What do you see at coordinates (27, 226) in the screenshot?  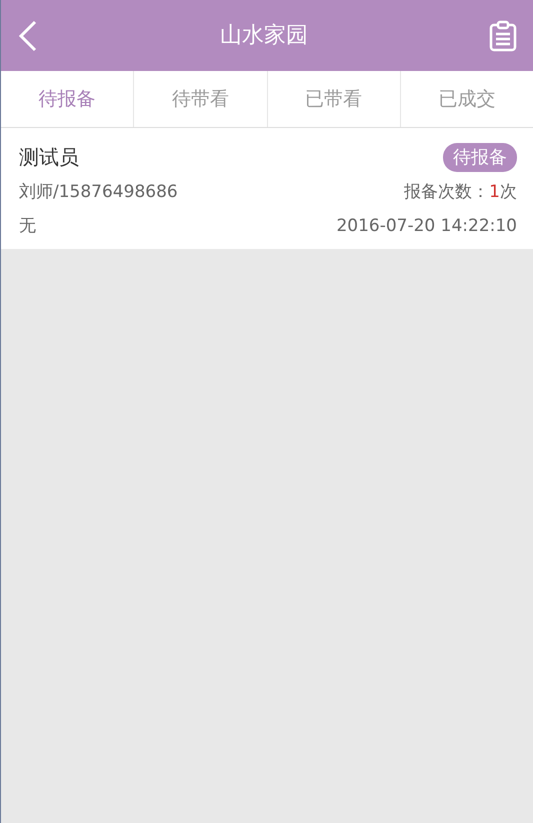 I see `note-text: 无` at bounding box center [27, 226].